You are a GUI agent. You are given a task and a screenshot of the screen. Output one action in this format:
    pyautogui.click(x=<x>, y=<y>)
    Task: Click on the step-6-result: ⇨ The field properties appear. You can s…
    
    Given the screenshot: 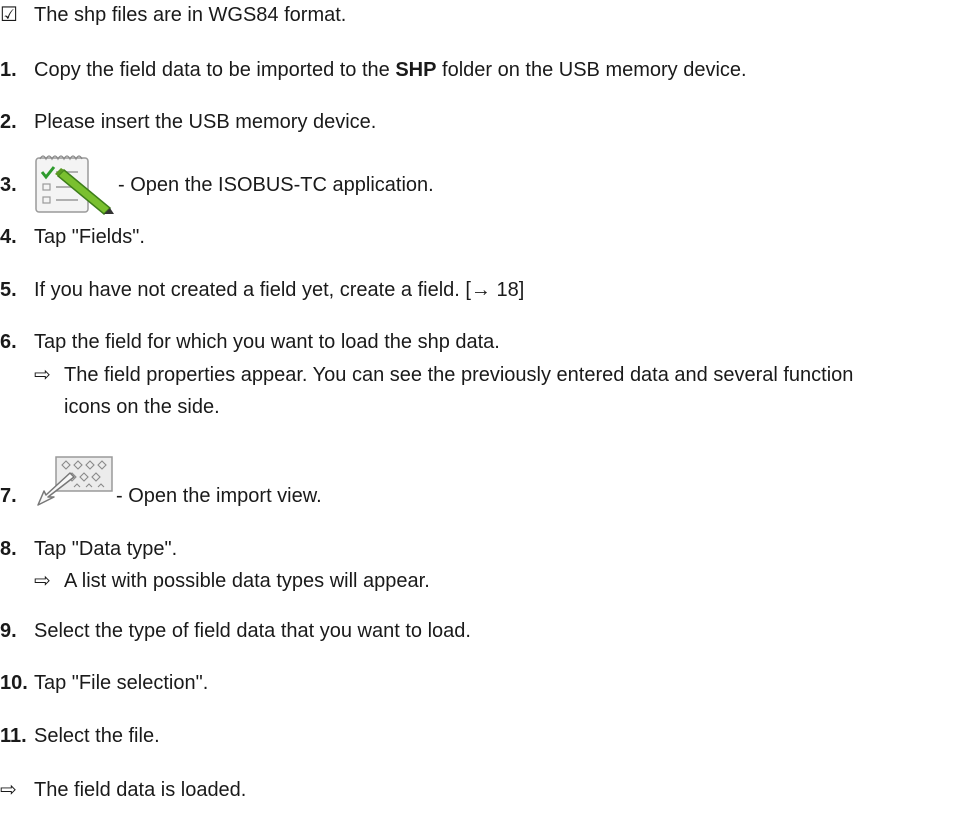 What is the action you would take?
    pyautogui.click(x=443, y=375)
    